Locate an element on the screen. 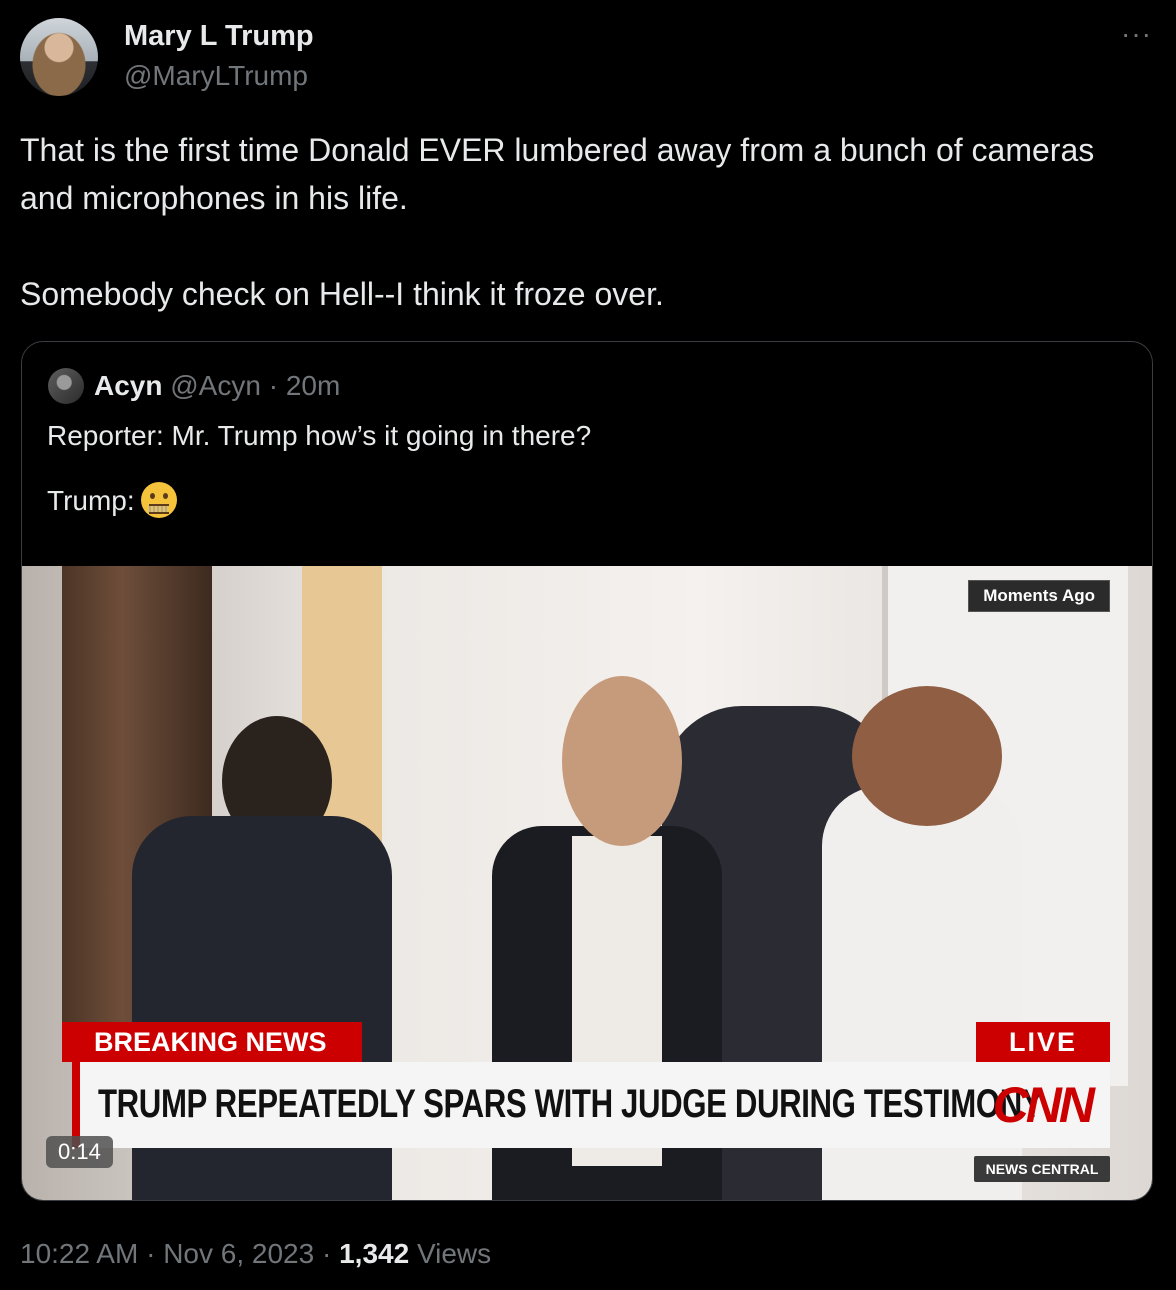 This screenshot has width=1176, height=1290. views-count: 1,342 is located at coordinates (374, 1253).